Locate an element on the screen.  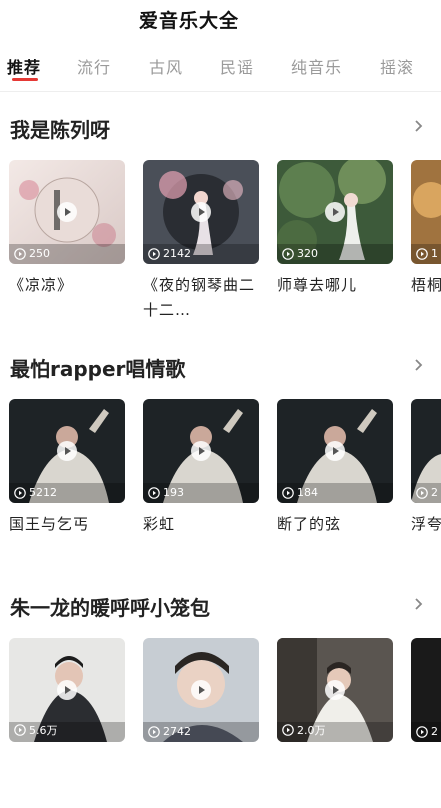
video-card: 5212 国王与乞丐 is located at coordinates (67, 468).